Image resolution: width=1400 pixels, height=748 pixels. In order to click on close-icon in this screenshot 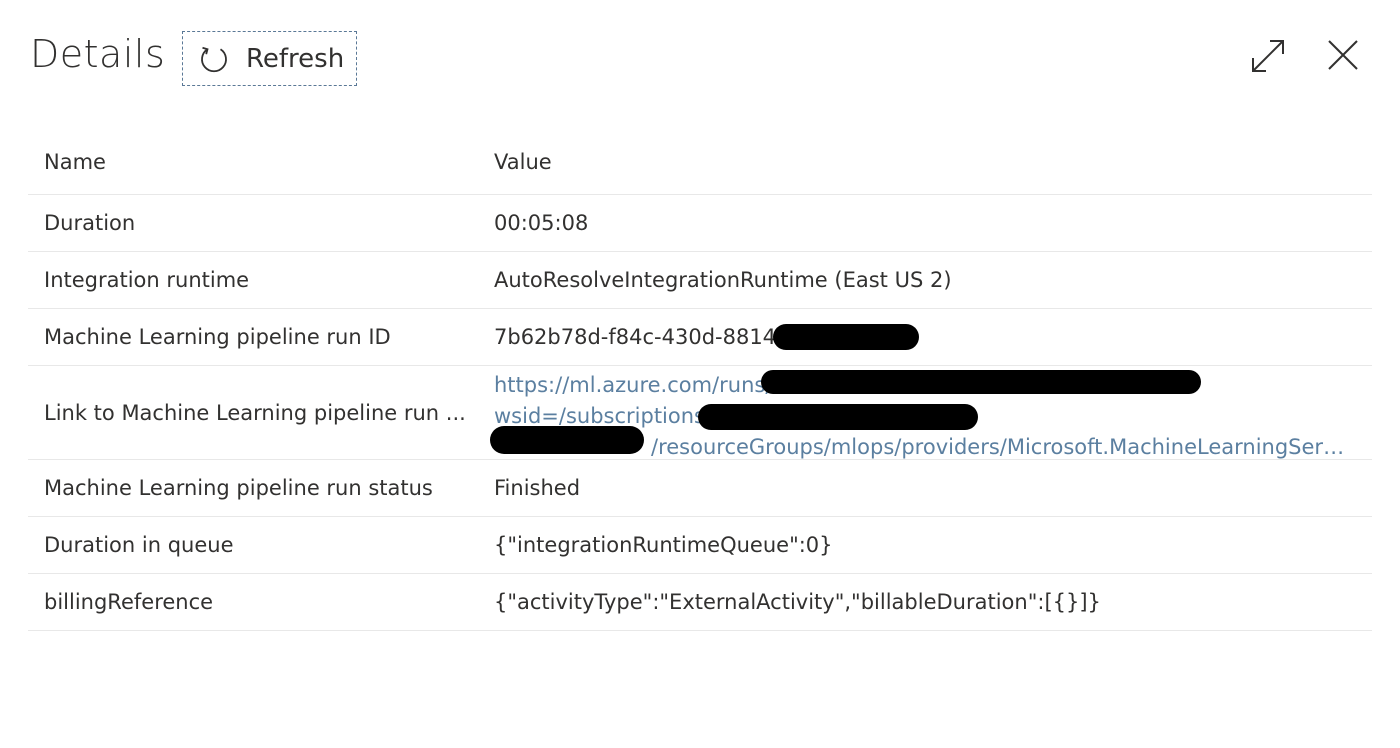, I will do `click(1343, 55)`.